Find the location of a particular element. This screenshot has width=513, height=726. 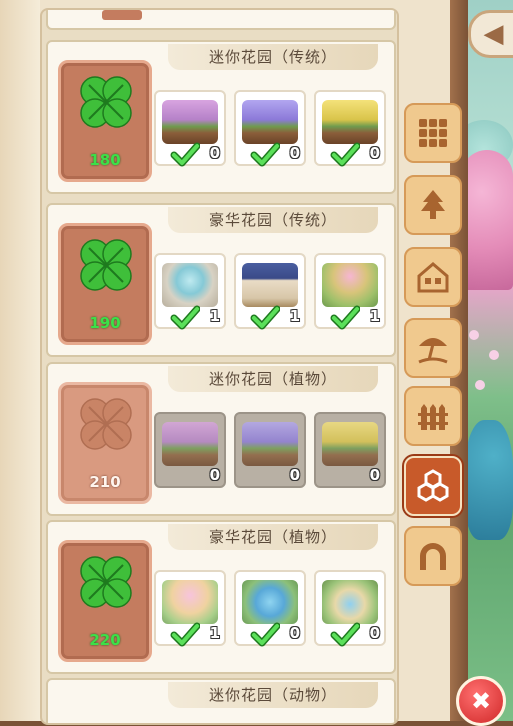

tab-beach is located at coordinates (433, 348).